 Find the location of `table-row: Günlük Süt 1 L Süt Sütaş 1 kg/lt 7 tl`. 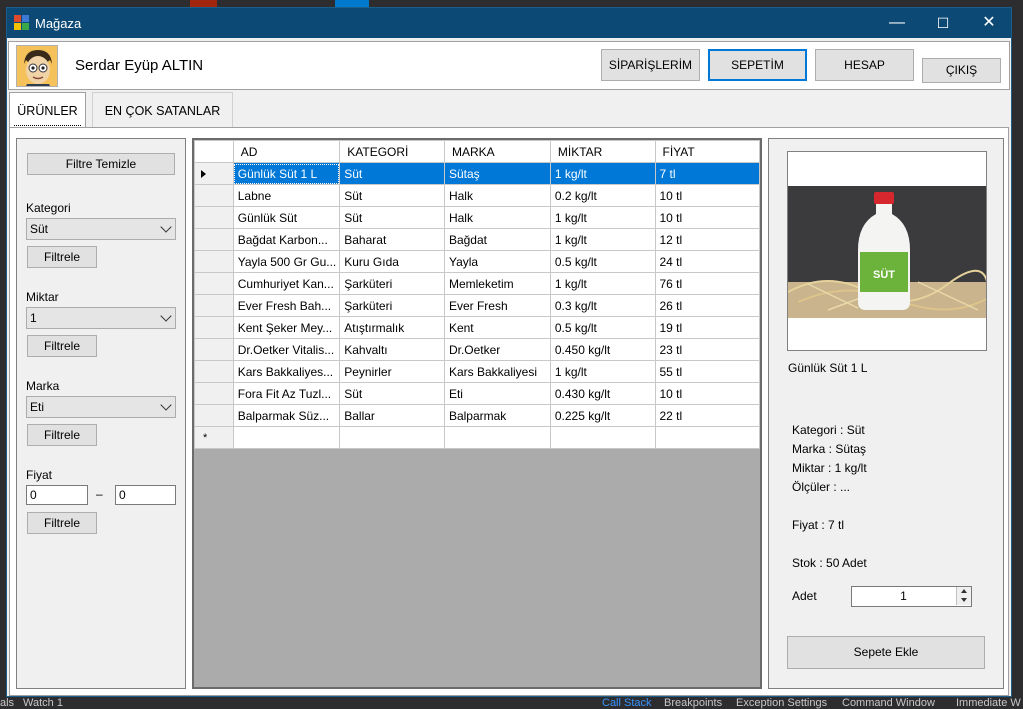

table-row: Günlük Süt 1 L Süt Sütaş 1 kg/lt 7 tl is located at coordinates (477, 173).